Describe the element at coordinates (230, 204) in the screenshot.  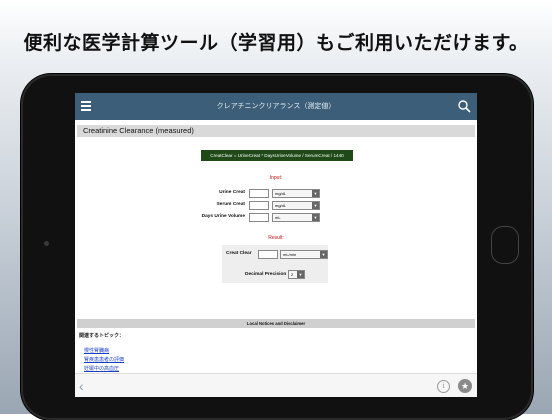
I see `input-label: Serum Creat` at that location.